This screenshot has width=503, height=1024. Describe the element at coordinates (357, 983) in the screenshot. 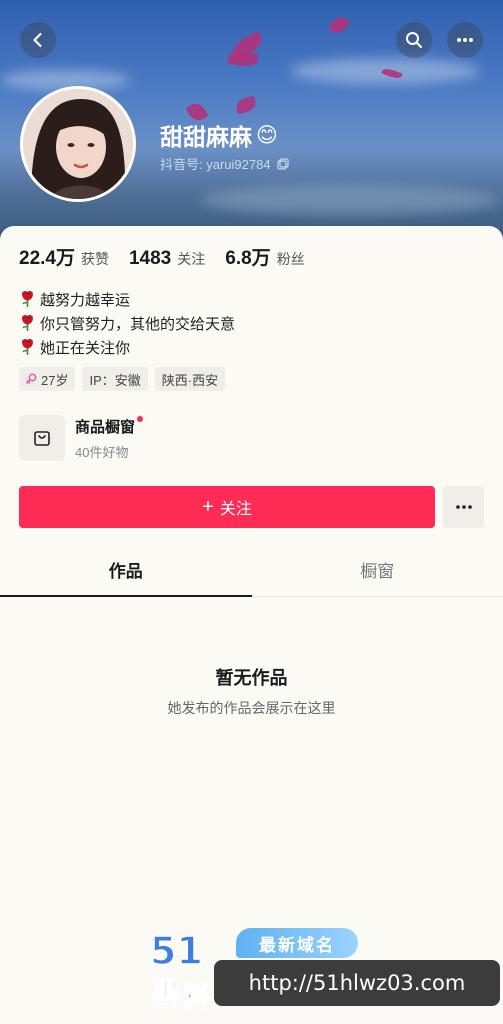

I see `watermark-url: http://51hlwz03.com` at that location.